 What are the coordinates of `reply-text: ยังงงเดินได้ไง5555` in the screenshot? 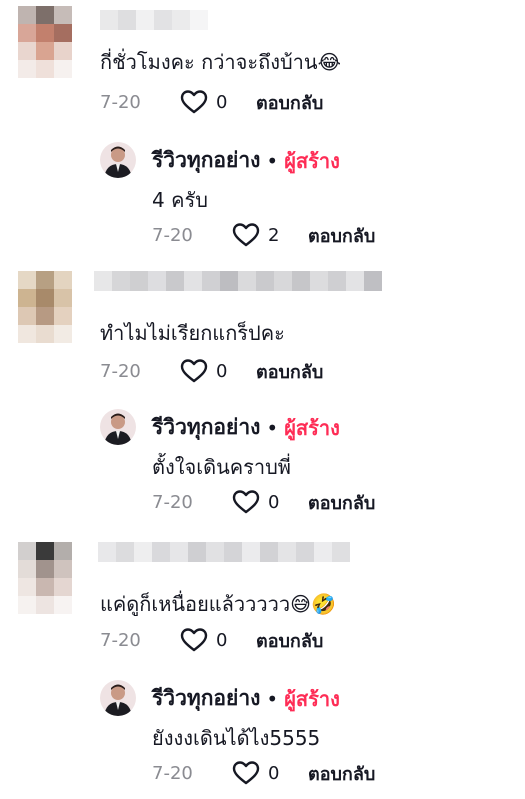 It's located at (236, 738).